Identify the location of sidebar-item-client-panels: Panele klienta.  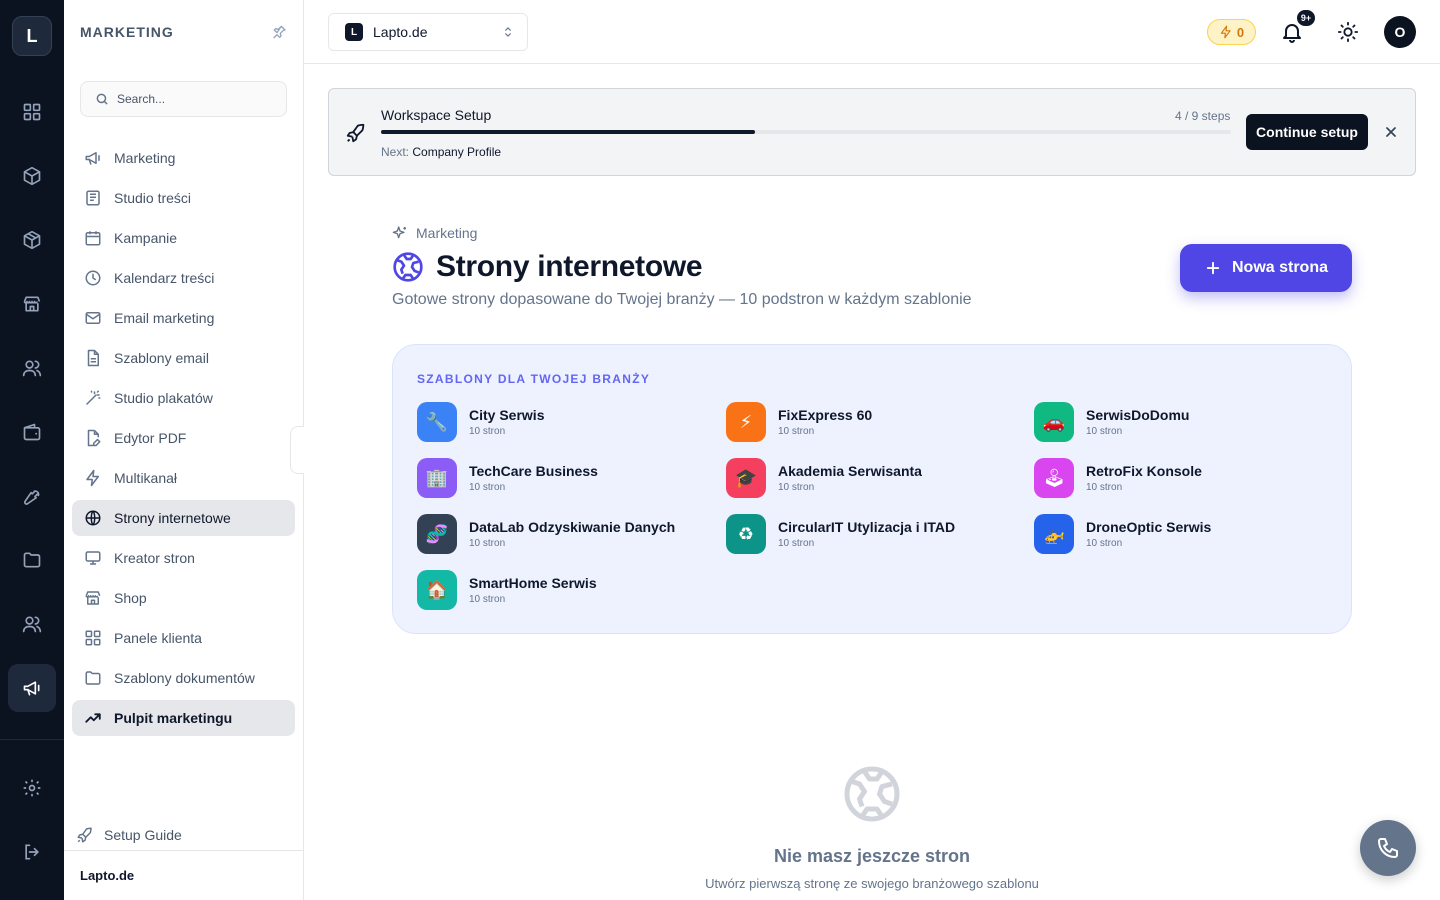
(183, 638).